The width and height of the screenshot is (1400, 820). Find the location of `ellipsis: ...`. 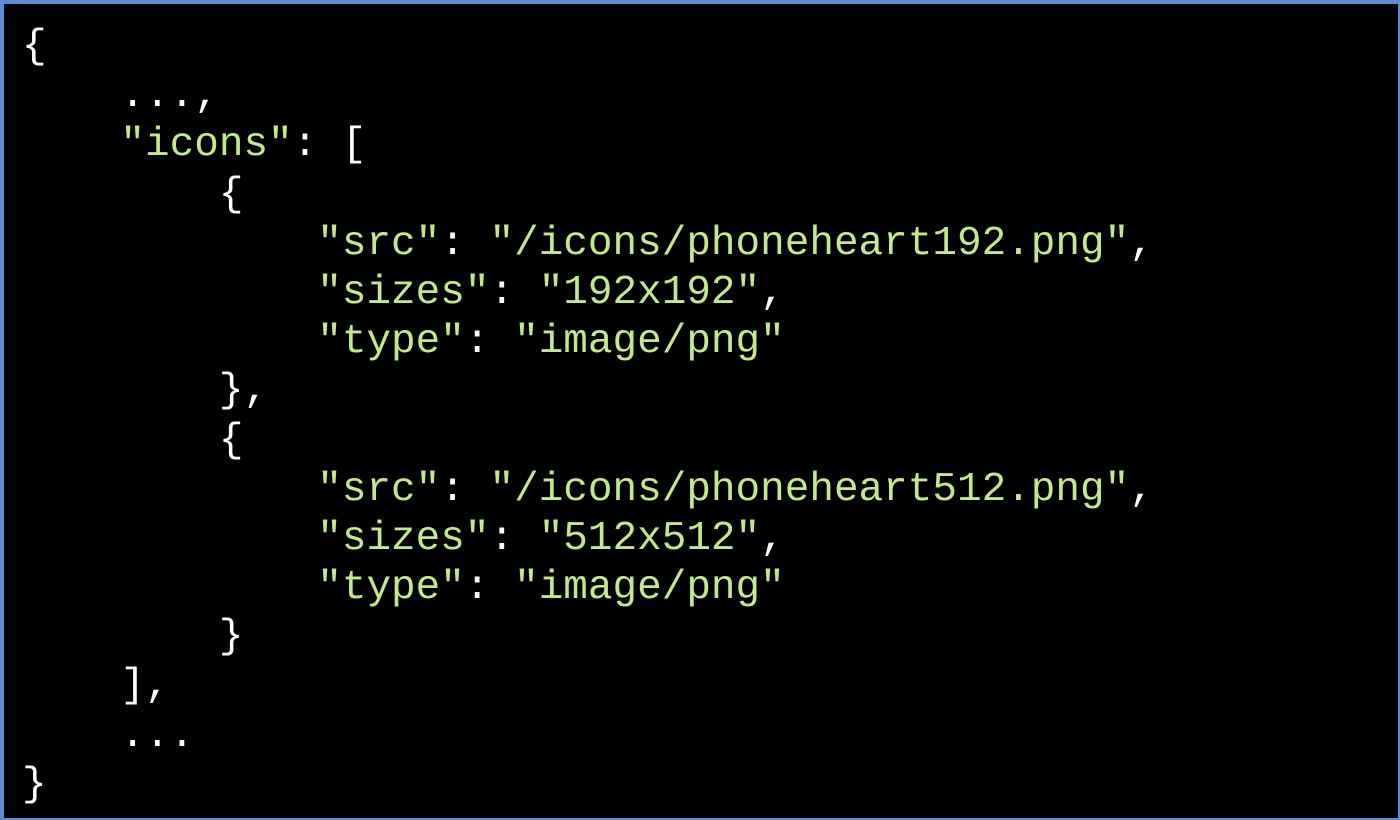

ellipsis: ... is located at coordinates (157, 735).